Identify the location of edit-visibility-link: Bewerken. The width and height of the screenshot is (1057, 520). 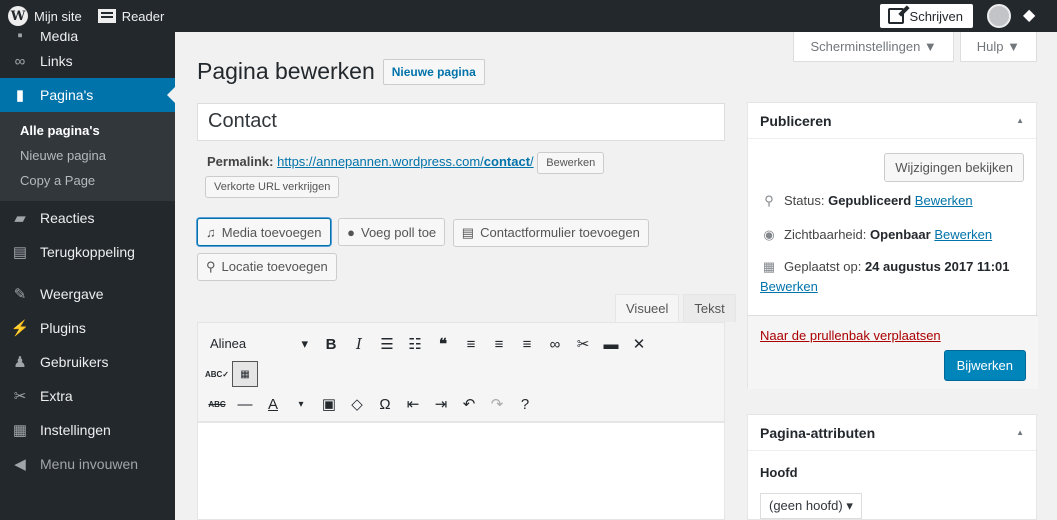
(963, 234).